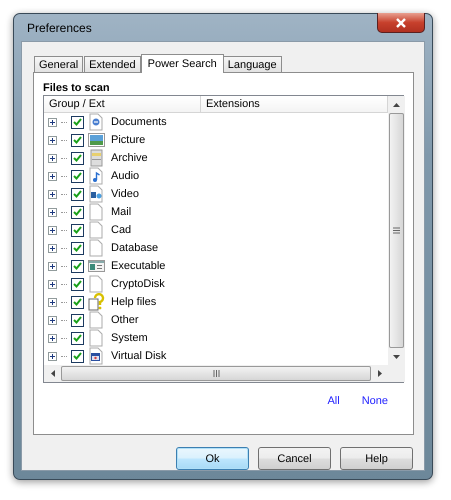 The height and width of the screenshot is (500, 451). What do you see at coordinates (59, 64) in the screenshot?
I see `tab: General` at bounding box center [59, 64].